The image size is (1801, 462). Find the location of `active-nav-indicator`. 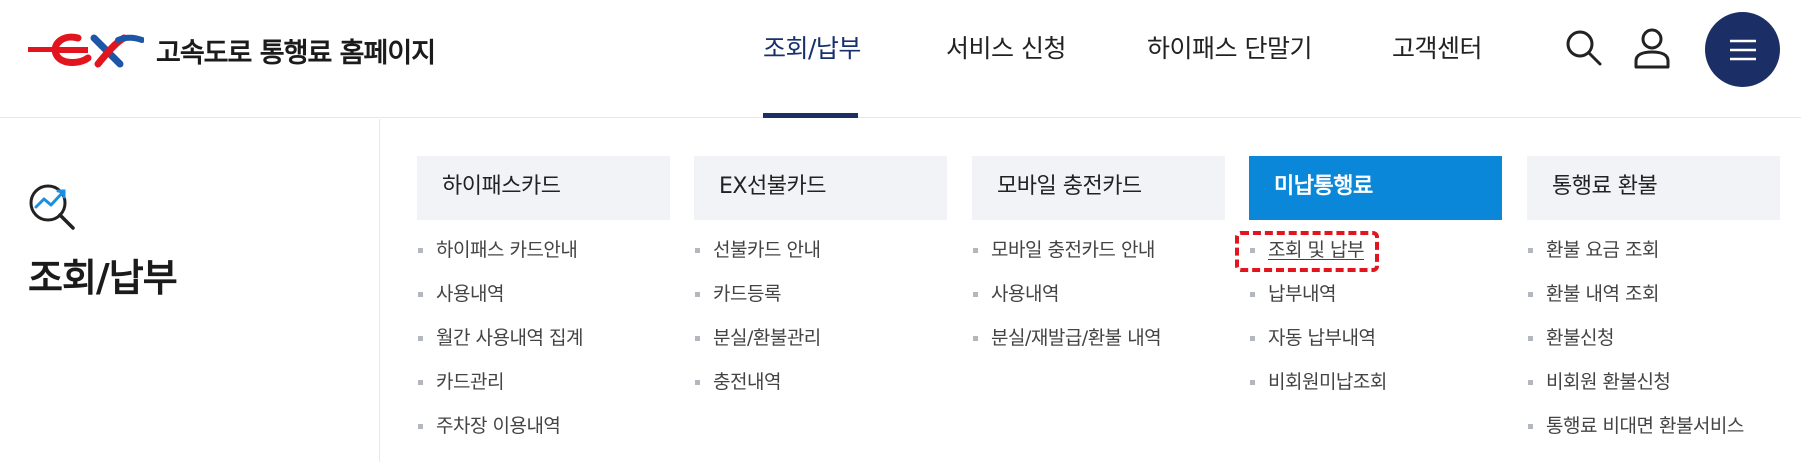

active-nav-indicator is located at coordinates (810, 115).